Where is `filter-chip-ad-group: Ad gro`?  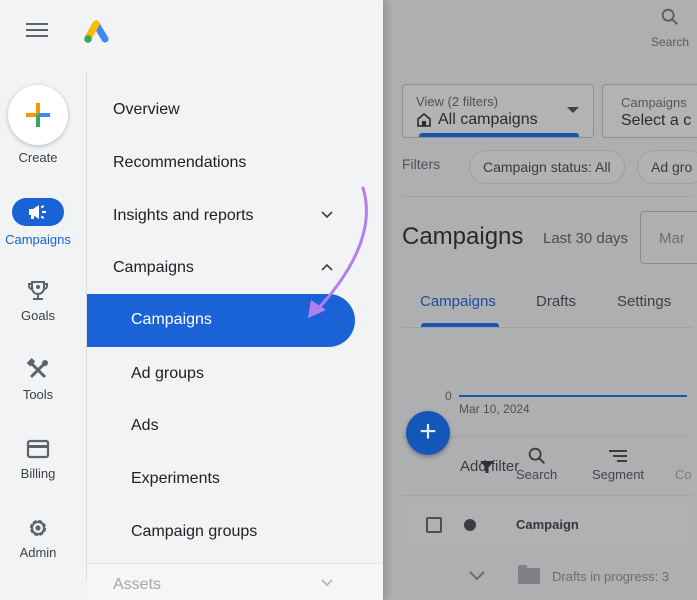
filter-chip-ad-group: Ad gro is located at coordinates (667, 167).